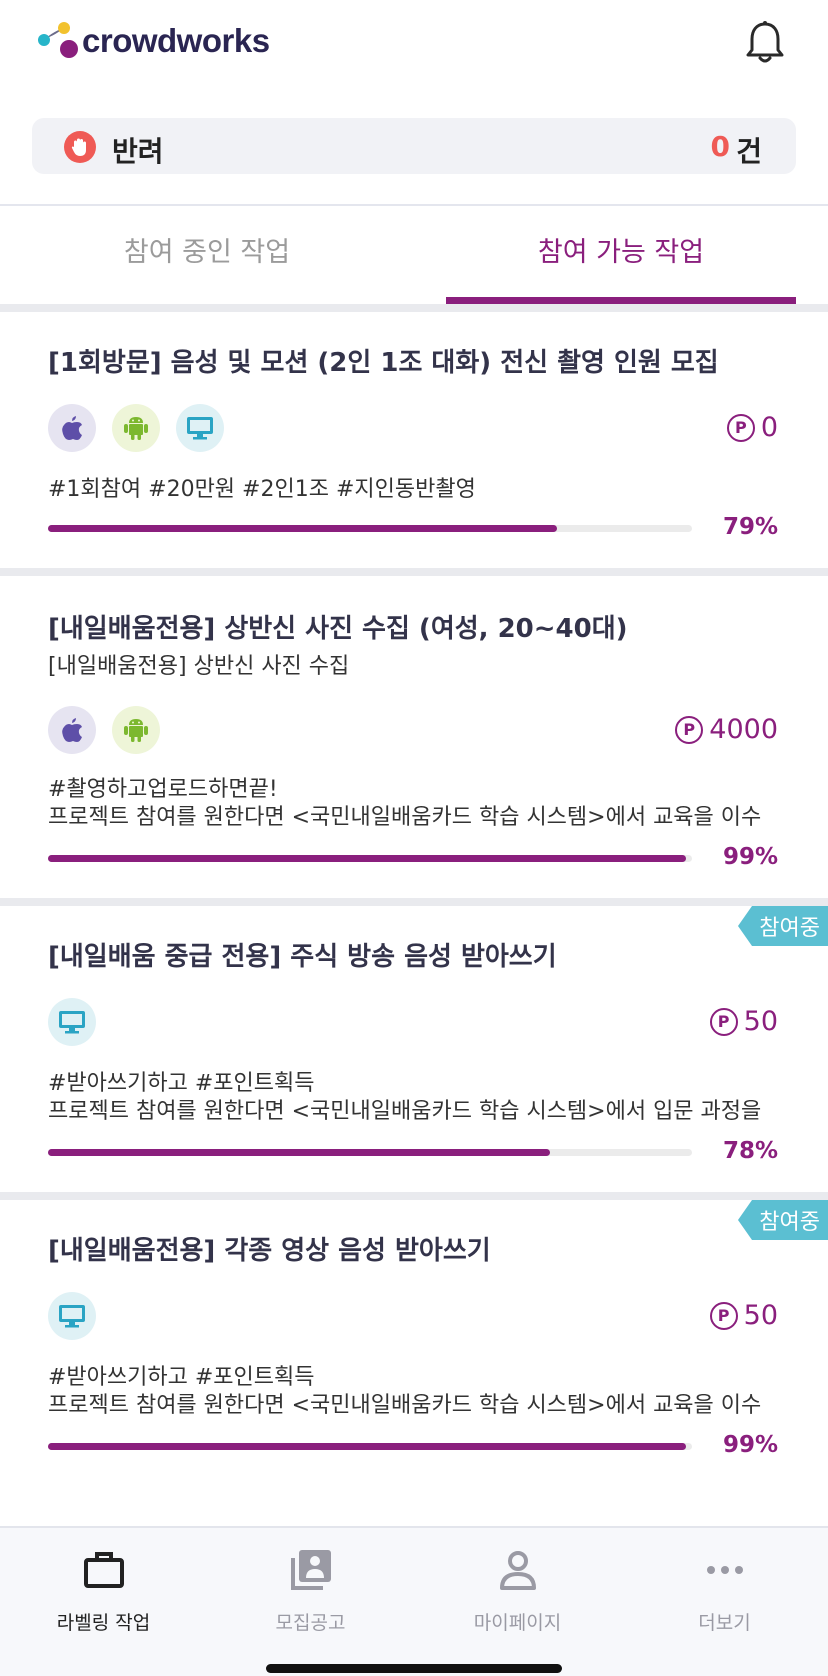  I want to click on bell-icon, so click(765, 43).